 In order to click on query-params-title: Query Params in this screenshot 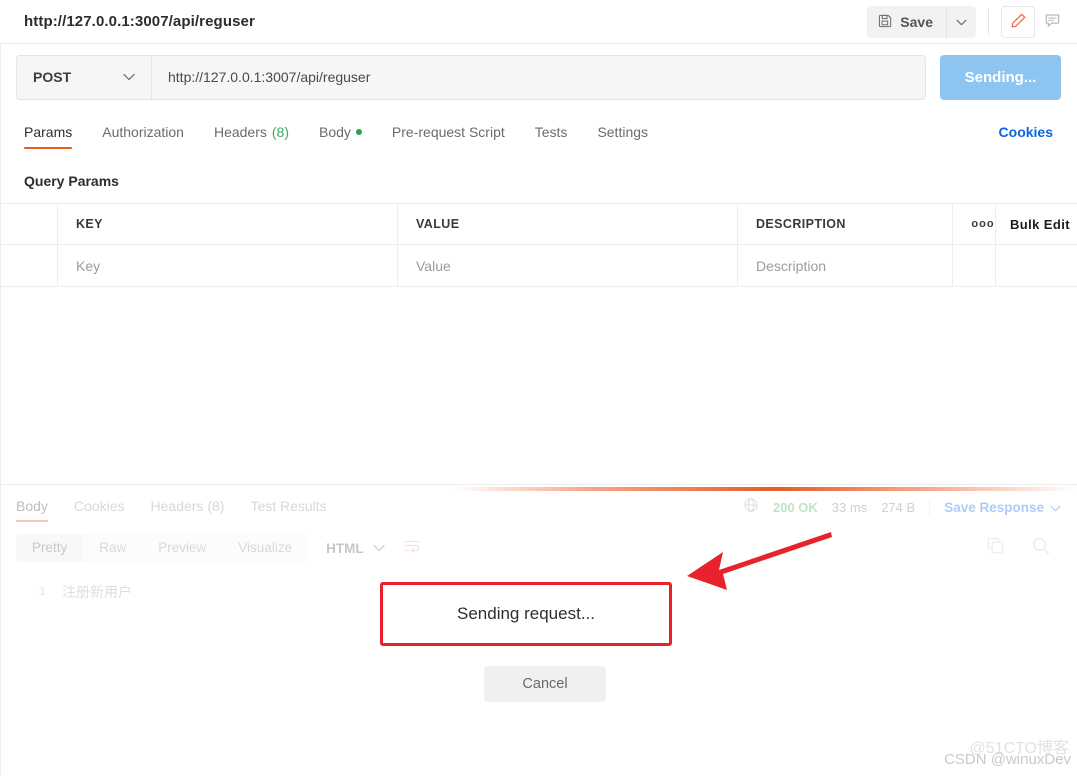, I will do `click(71, 181)`.